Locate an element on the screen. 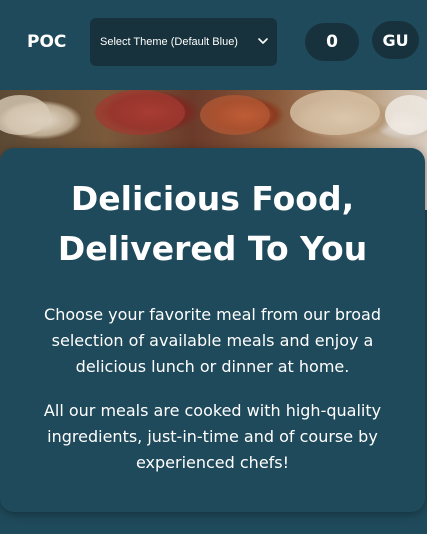 The width and height of the screenshot is (427, 534). app-logo: POC is located at coordinates (46, 42).